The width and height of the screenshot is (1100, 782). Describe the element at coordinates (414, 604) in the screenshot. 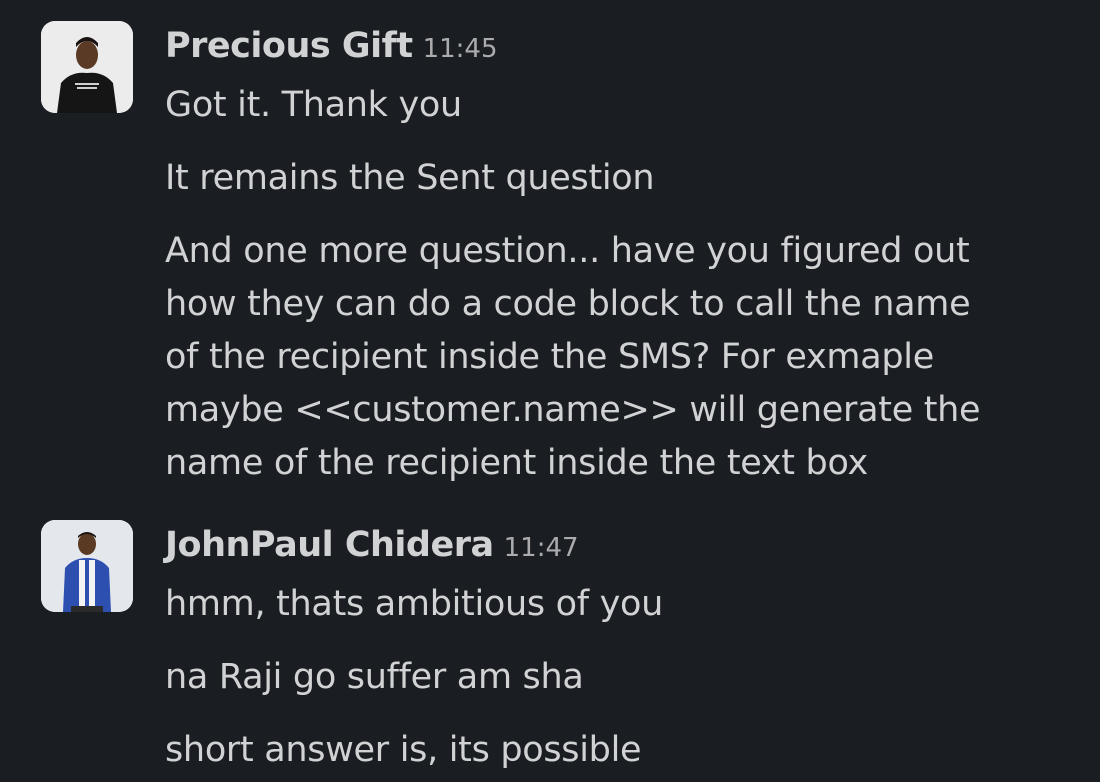

I see `message-text: hmm, thats ambitious of you` at that location.